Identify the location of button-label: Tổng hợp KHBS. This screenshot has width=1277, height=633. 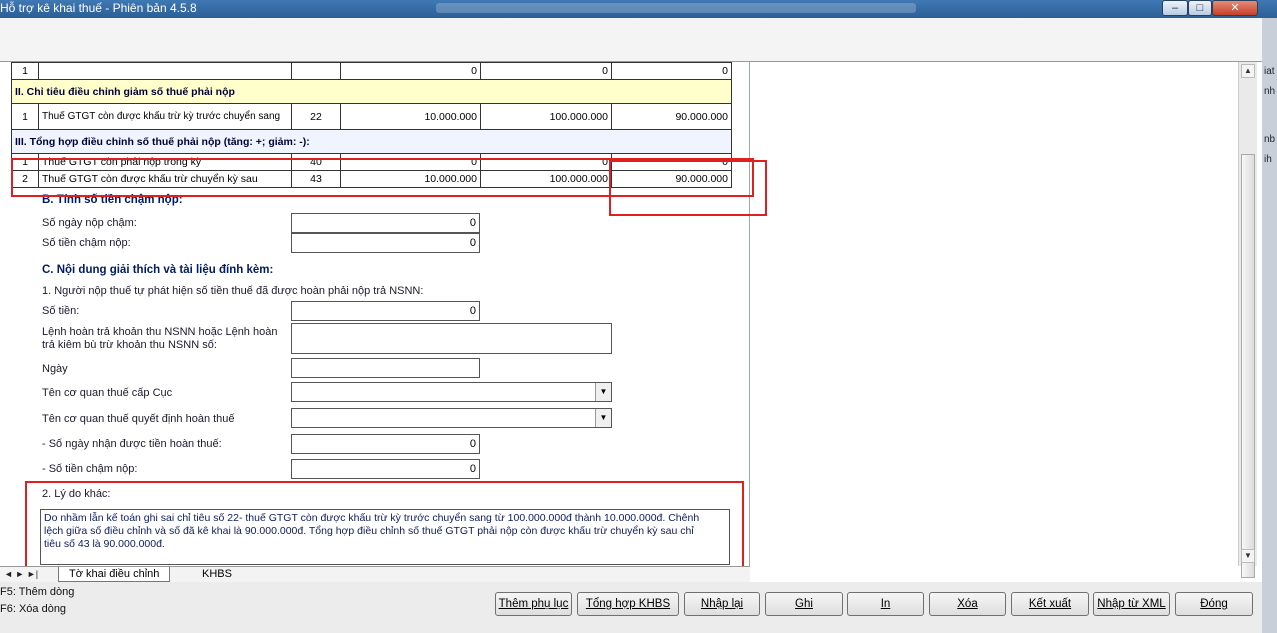
(628, 604).